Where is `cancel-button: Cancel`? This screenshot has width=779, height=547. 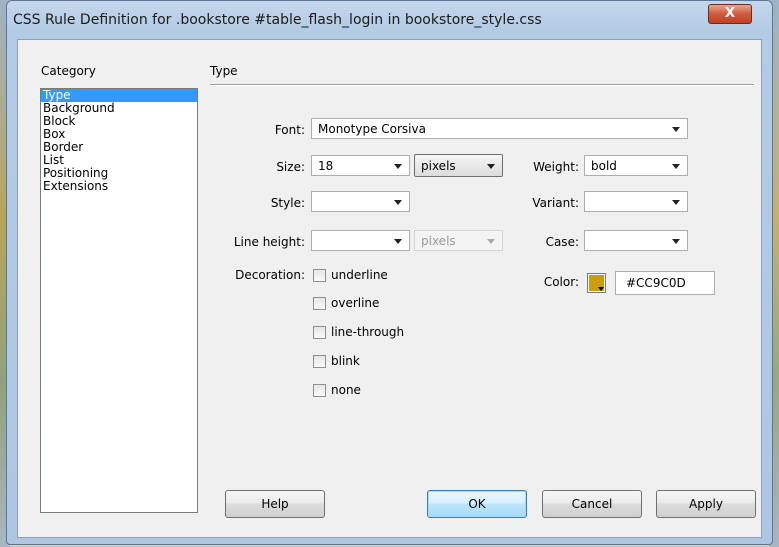 cancel-button: Cancel is located at coordinates (592, 504).